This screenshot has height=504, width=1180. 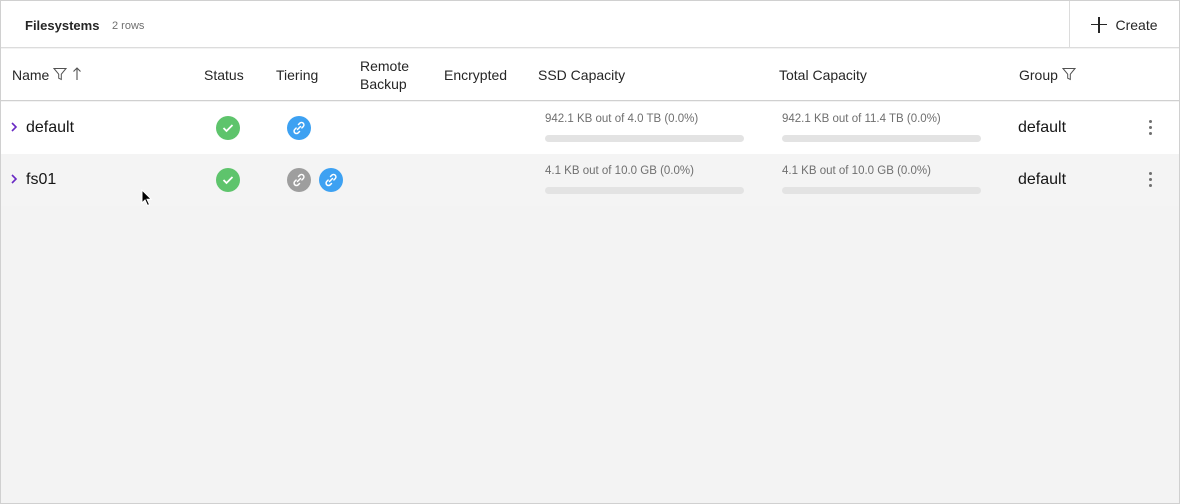 I want to click on total-capacity-text: 4.1 KB out of 10.0 GB (0.0%), so click(x=856, y=171).